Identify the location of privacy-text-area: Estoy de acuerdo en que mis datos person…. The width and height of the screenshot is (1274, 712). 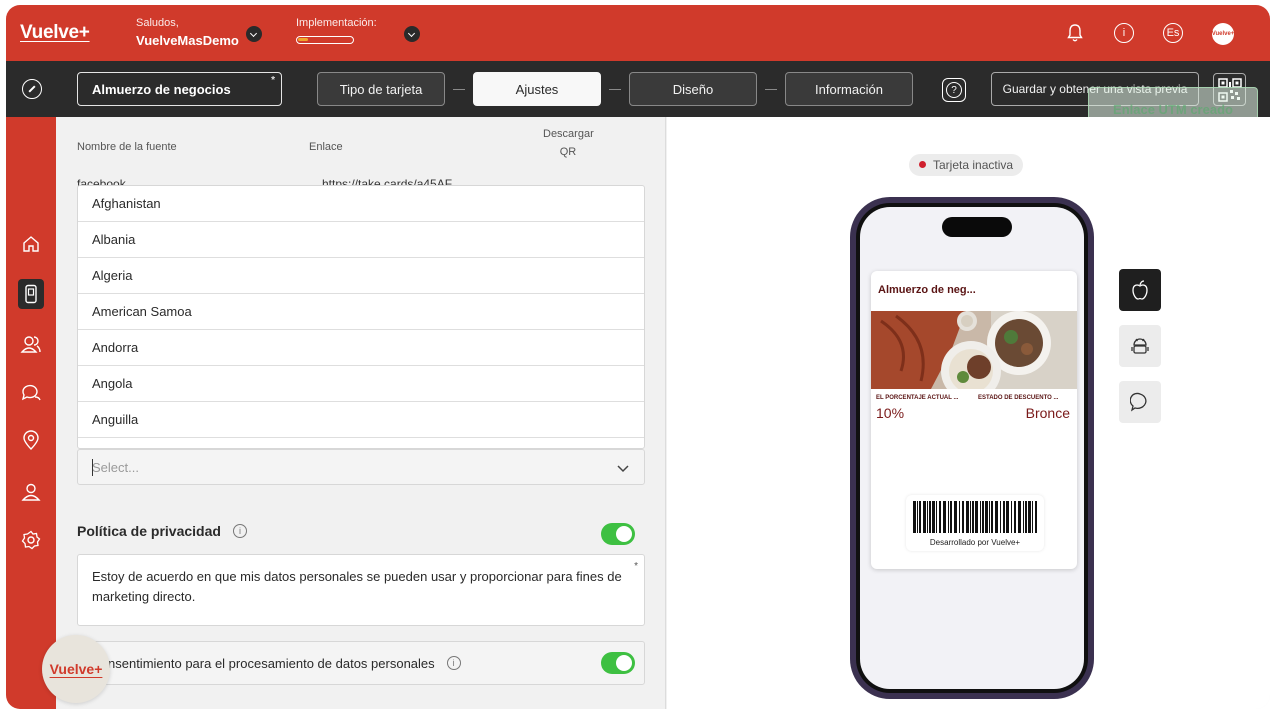
(361, 590).